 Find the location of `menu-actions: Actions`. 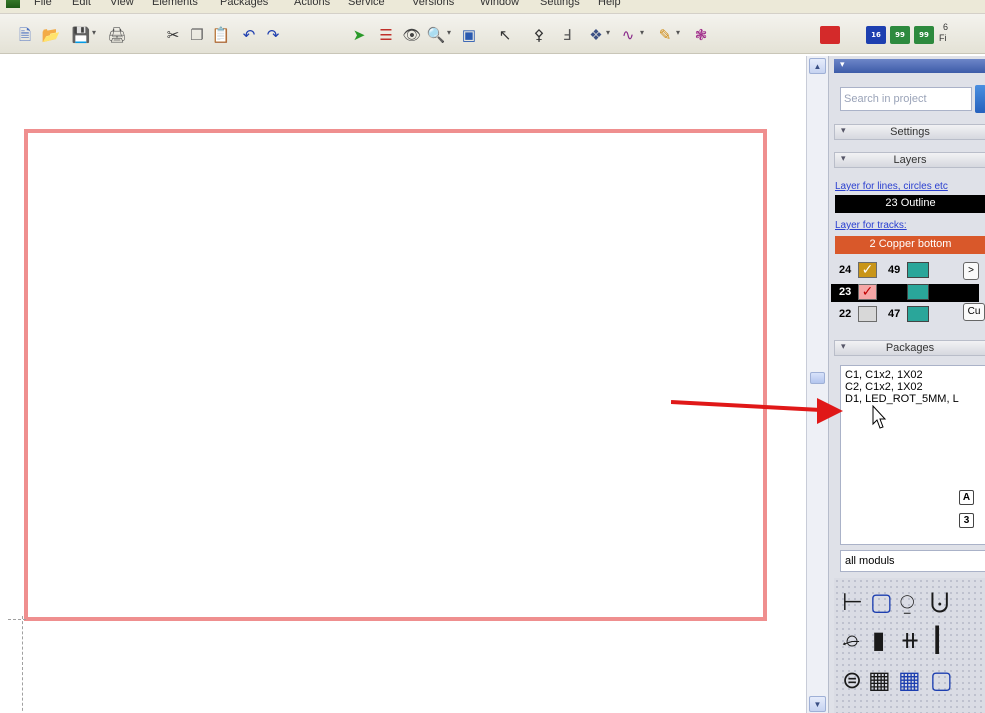

menu-actions: Actions is located at coordinates (312, 4).